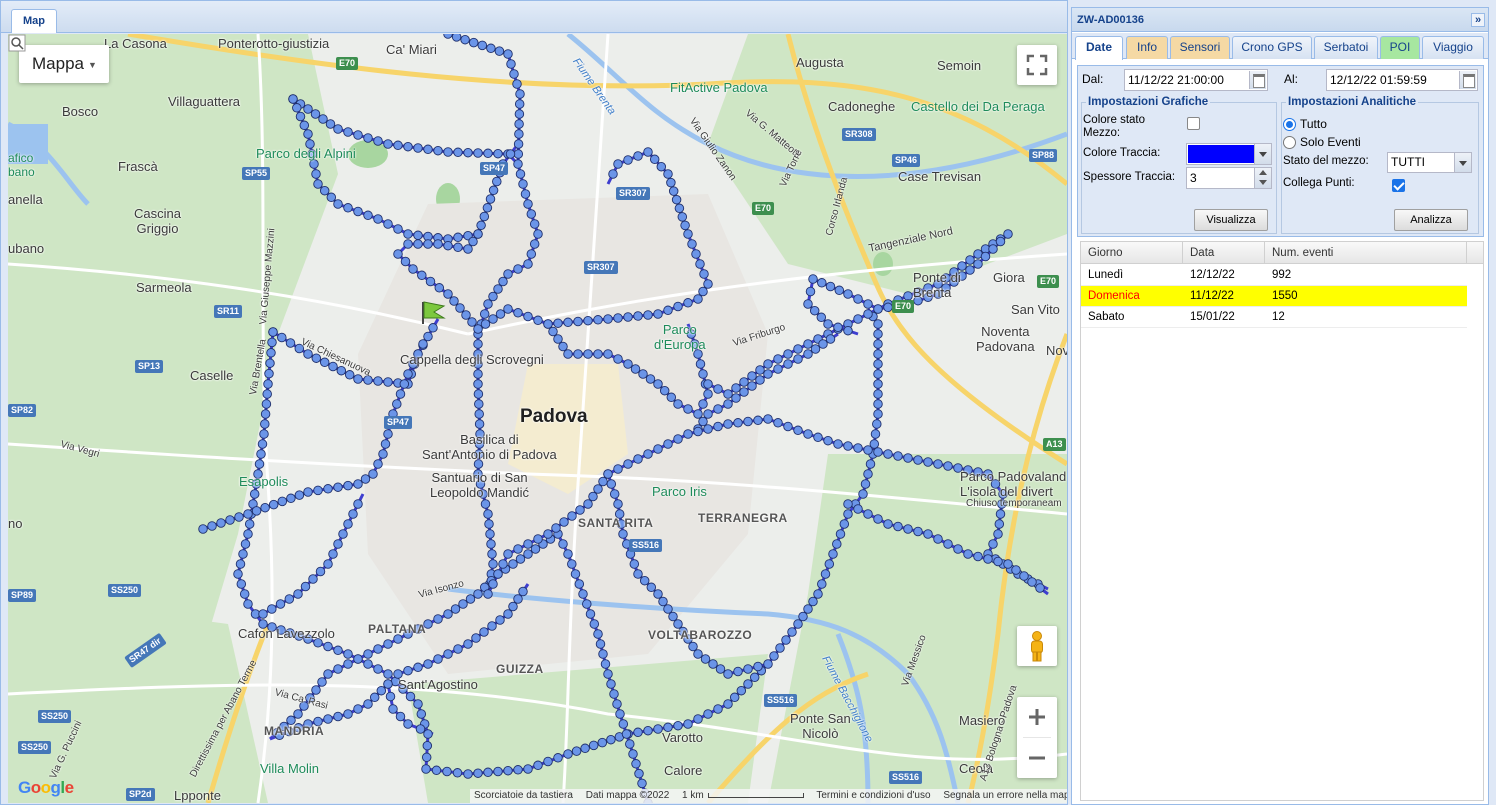 This screenshot has width=1496, height=805. I want to click on track-color-picker, so click(1229, 154).